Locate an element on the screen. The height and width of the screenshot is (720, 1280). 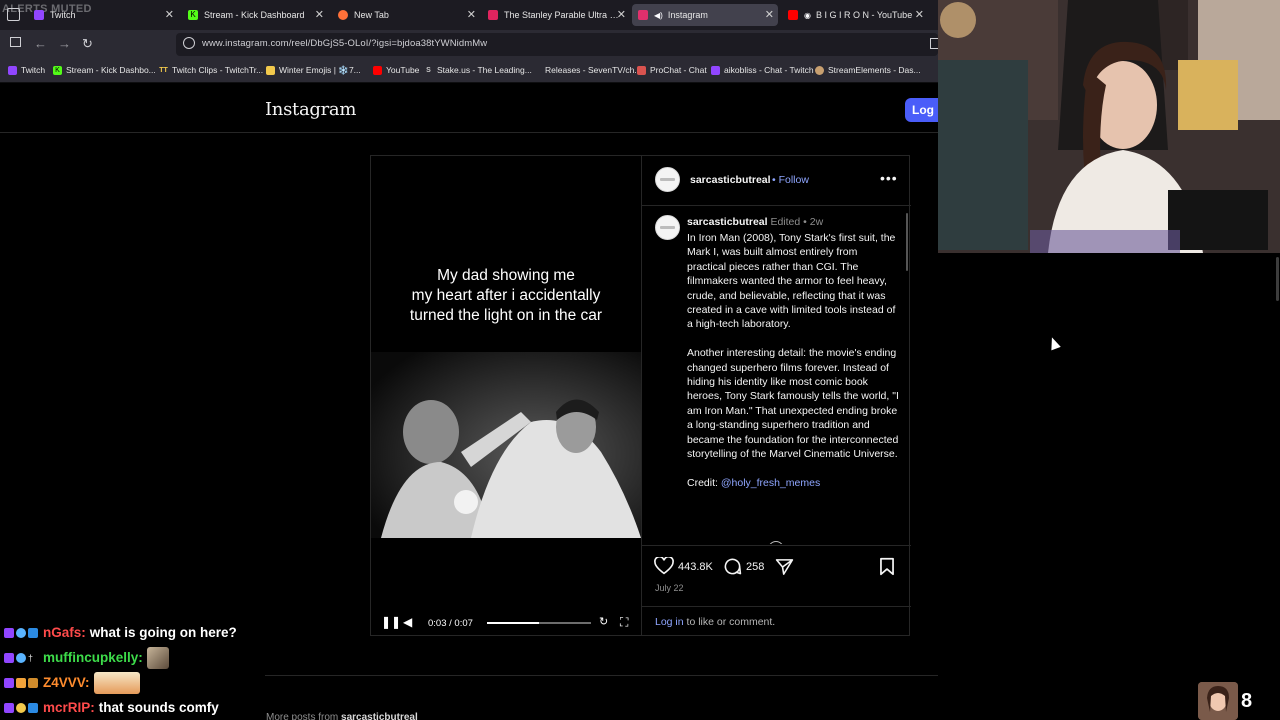
bookmark-youtube: YouTube is located at coordinates (396, 70).